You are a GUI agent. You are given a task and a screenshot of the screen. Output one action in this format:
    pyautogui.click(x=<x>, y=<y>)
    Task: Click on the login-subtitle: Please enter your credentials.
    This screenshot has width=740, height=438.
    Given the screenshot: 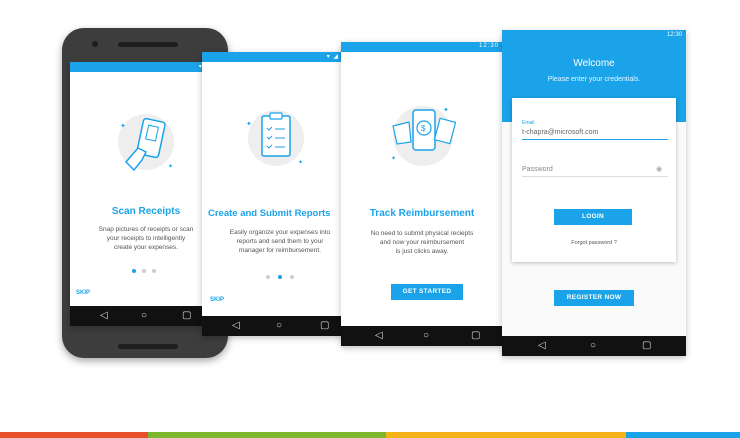 What is the action you would take?
    pyautogui.click(x=594, y=79)
    